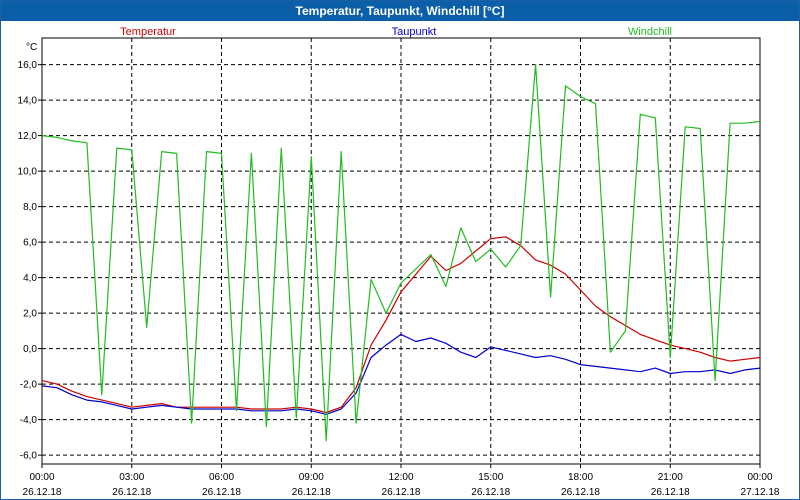 This screenshot has height=500, width=800. What do you see at coordinates (400, 477) in the screenshot?
I see `x-tick-time: 12:00` at bounding box center [400, 477].